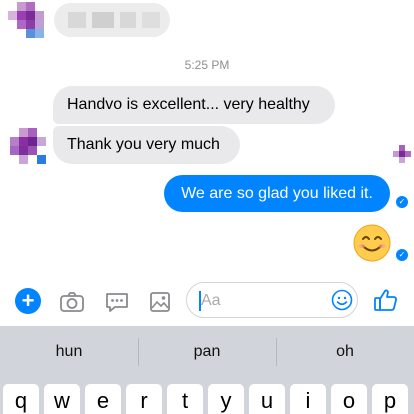 The width and height of the screenshot is (414, 414). Describe the element at coordinates (21, 399) in the screenshot. I see `key-q: q` at that location.